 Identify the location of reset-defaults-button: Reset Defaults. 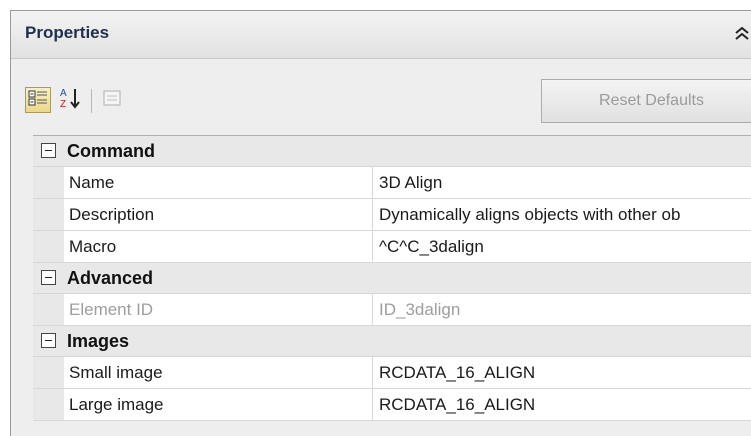
(646, 101).